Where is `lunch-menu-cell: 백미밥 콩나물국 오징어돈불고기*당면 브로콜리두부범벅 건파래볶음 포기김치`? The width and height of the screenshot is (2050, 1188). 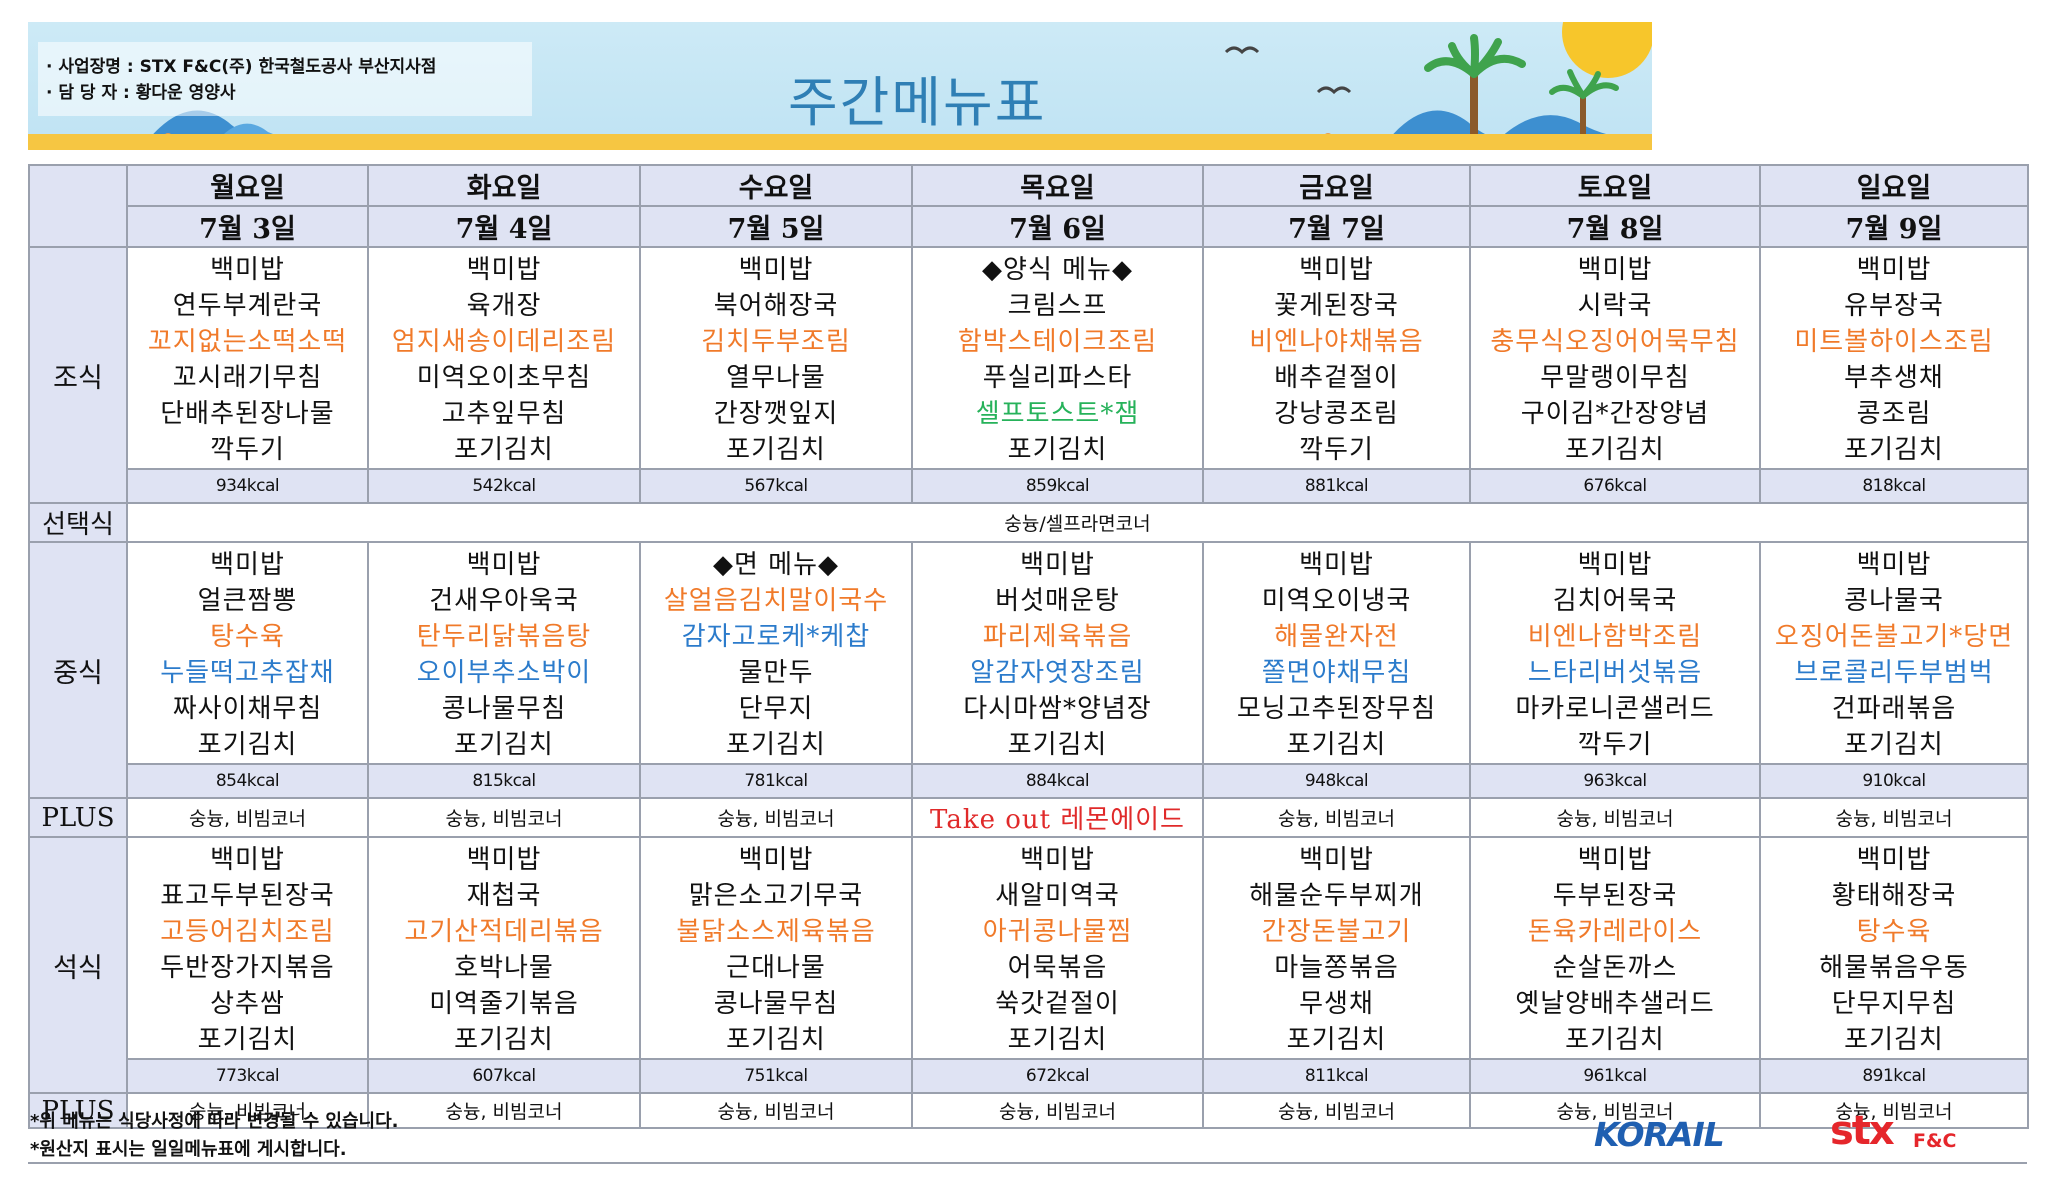 lunch-menu-cell: 백미밥 콩나물국 오징어돈불고기*당면 브로콜리두부범벅 건파래볶음 포기김치 is located at coordinates (1894, 653).